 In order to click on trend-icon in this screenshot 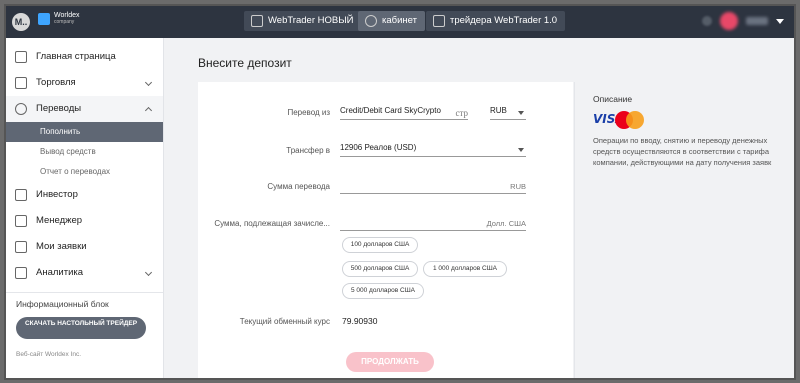, I will do `click(21, 273)`.